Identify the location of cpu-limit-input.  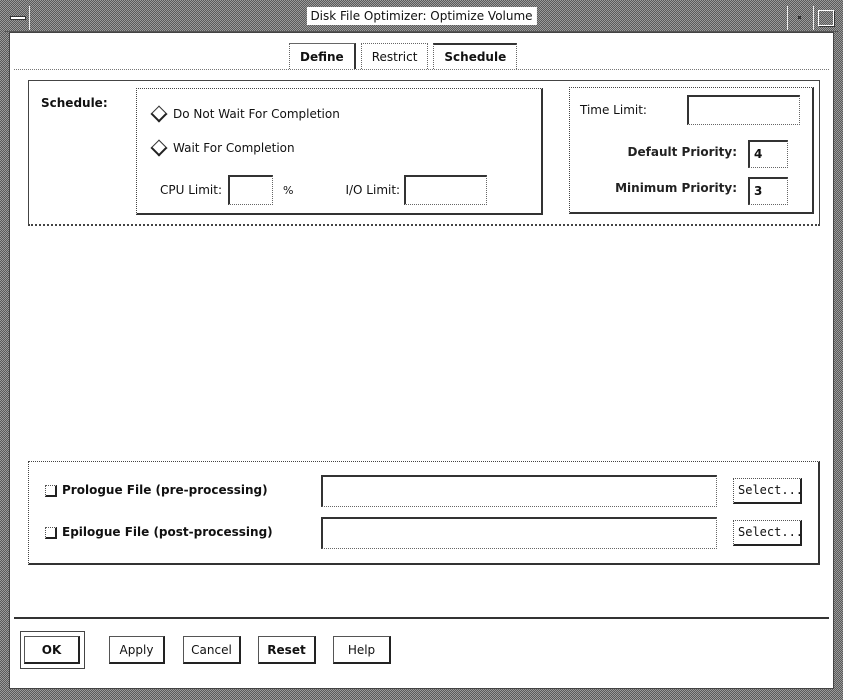
(251, 190).